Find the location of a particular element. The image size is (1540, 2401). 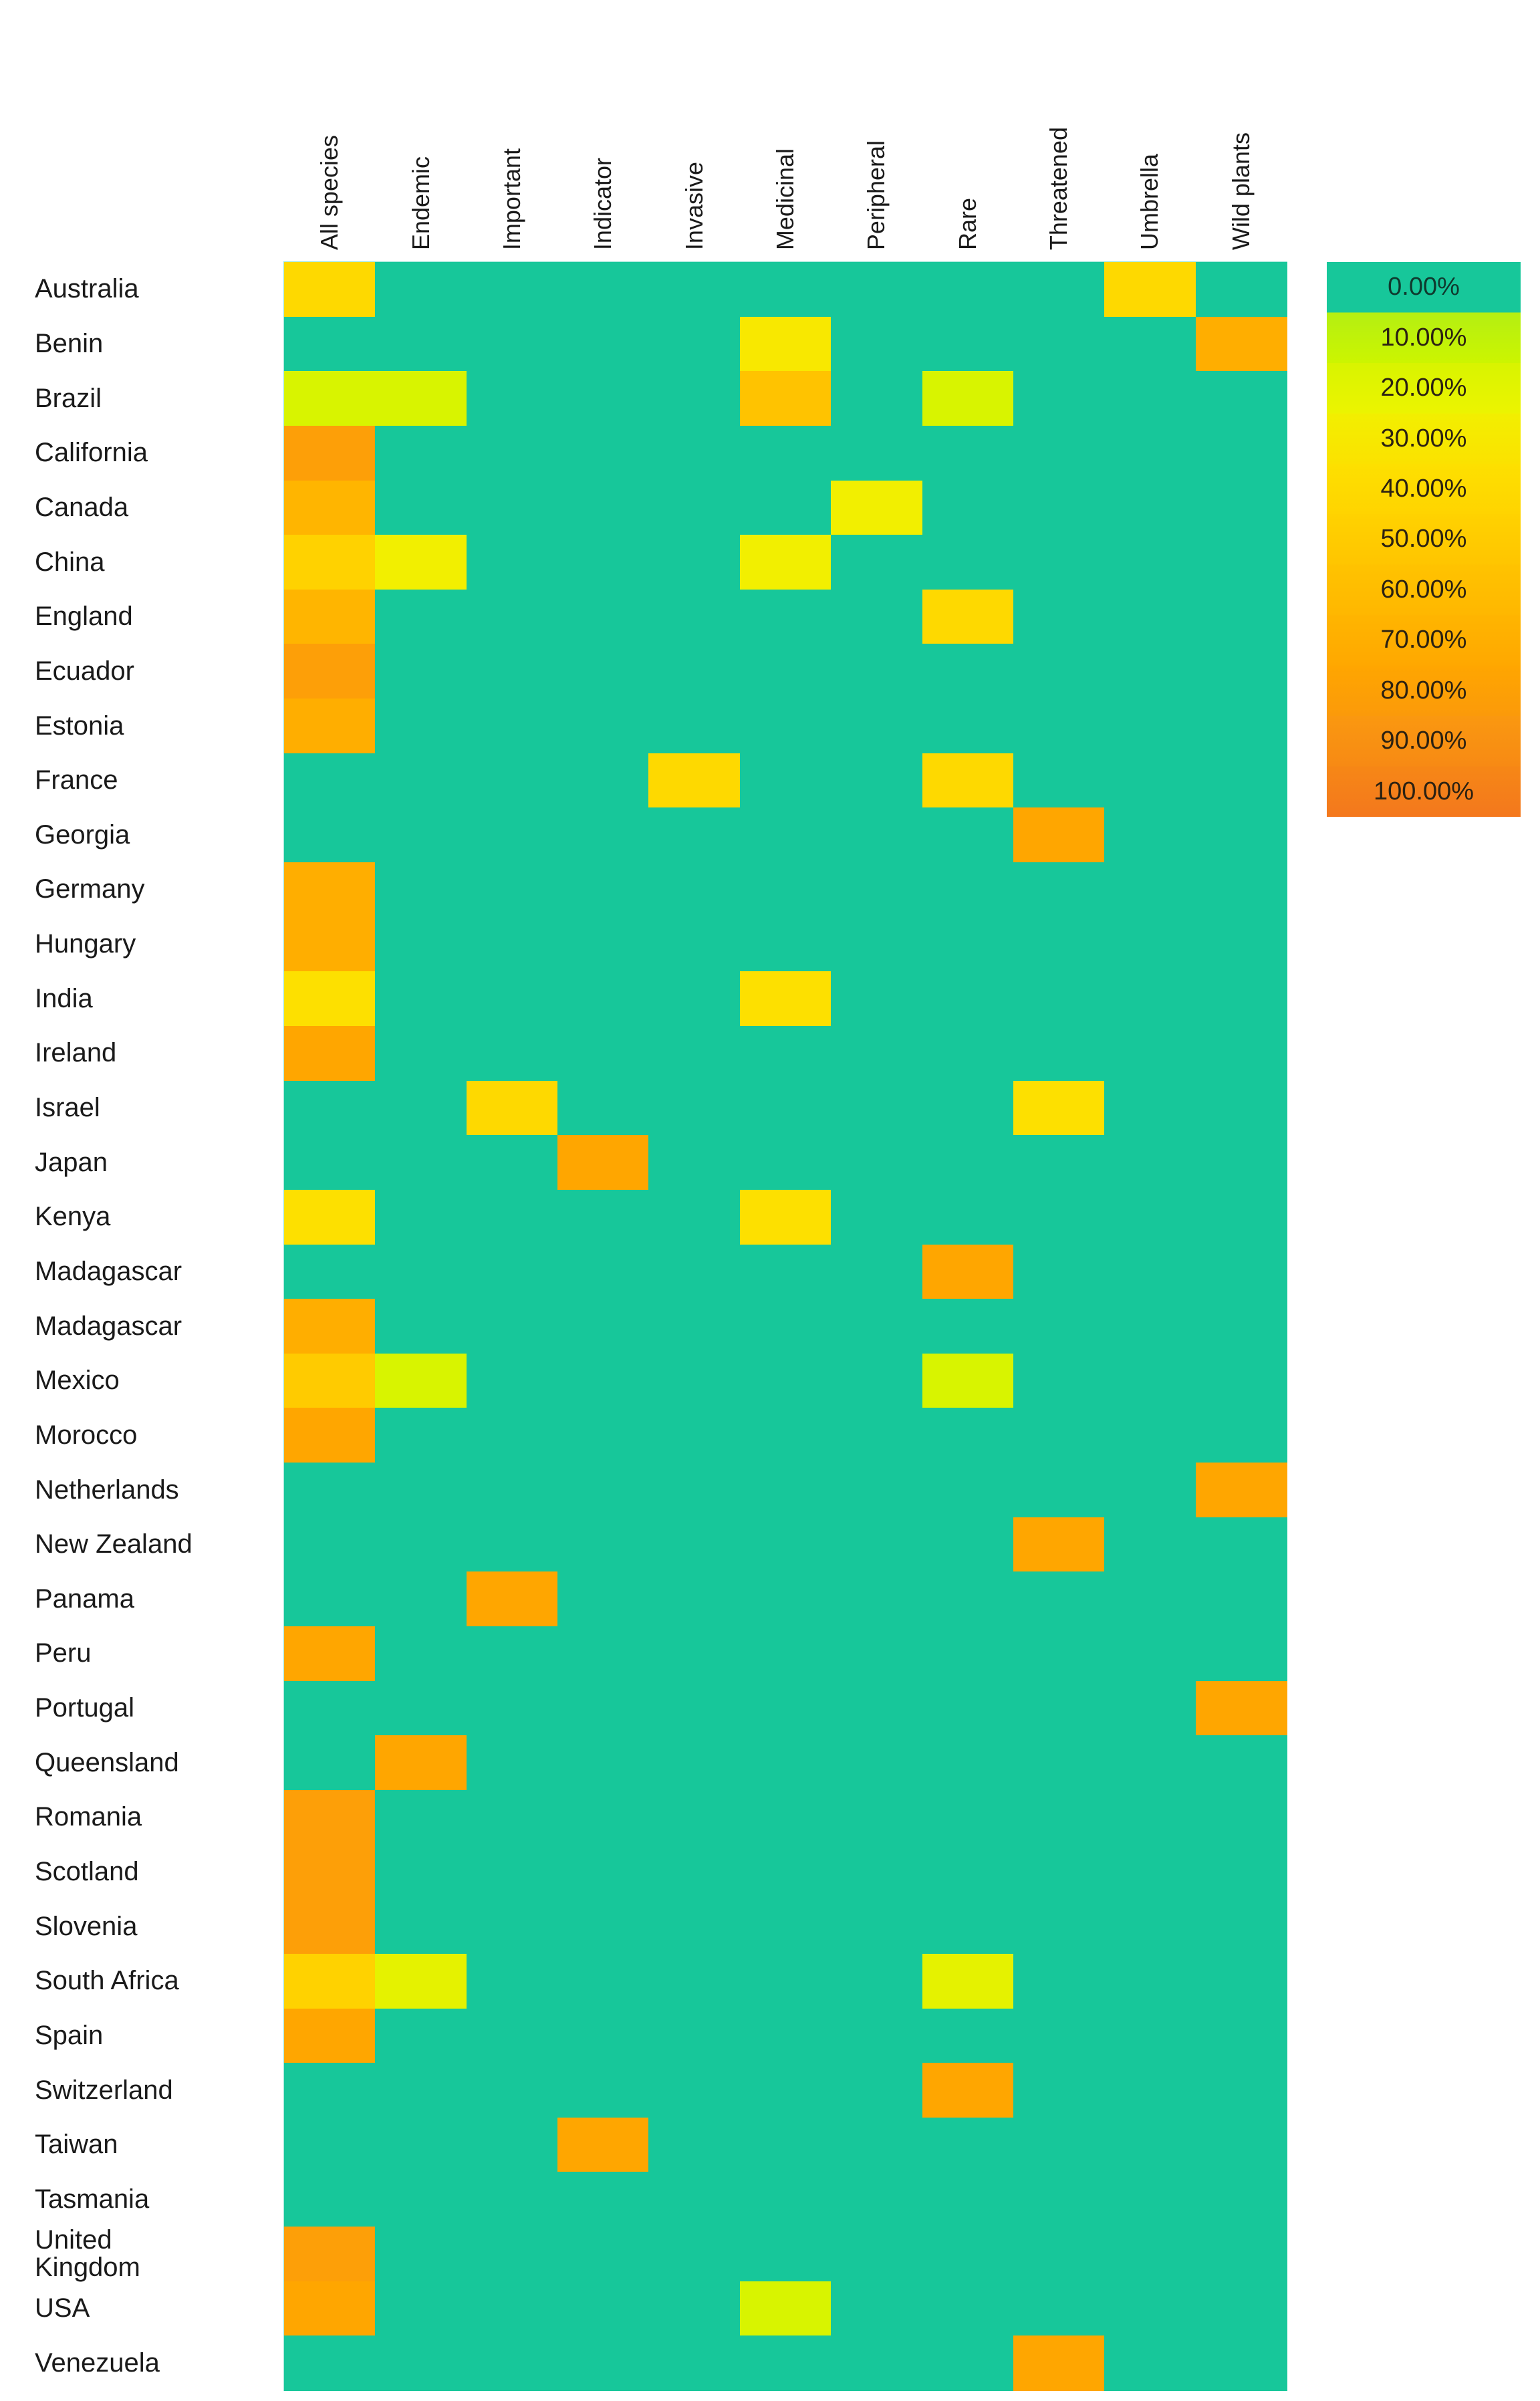

column-header-label: Rare is located at coordinates (967, 223).